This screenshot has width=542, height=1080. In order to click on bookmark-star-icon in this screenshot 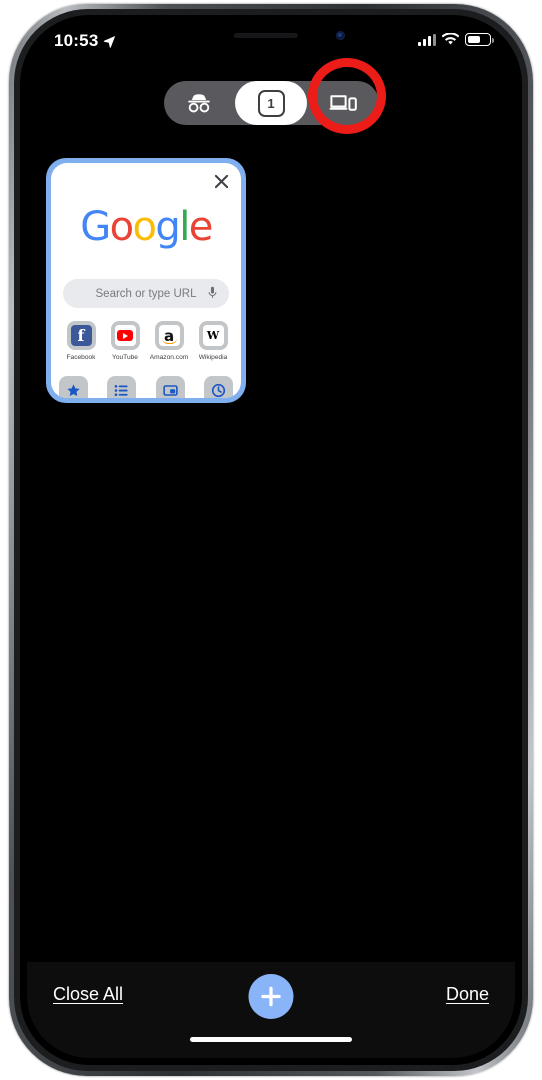, I will do `click(73, 387)`.